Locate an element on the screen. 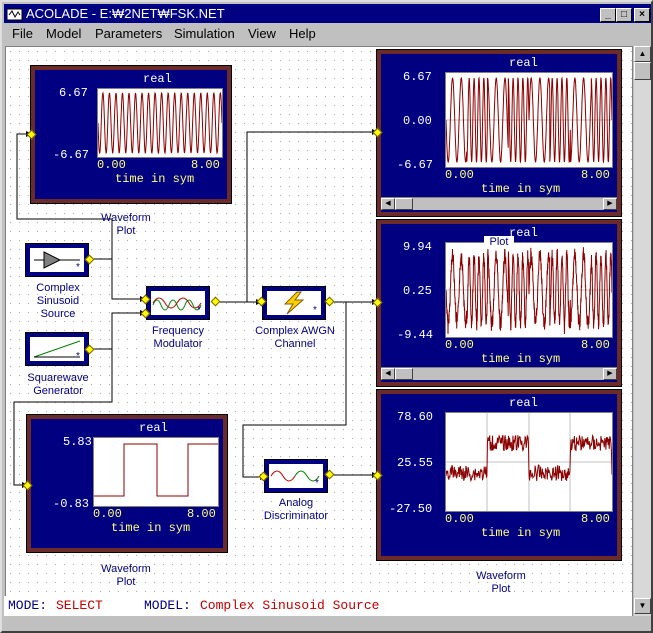 This screenshot has height=633, width=653. sinusoid-label: Complex Sinusoid Source is located at coordinates (58, 301).